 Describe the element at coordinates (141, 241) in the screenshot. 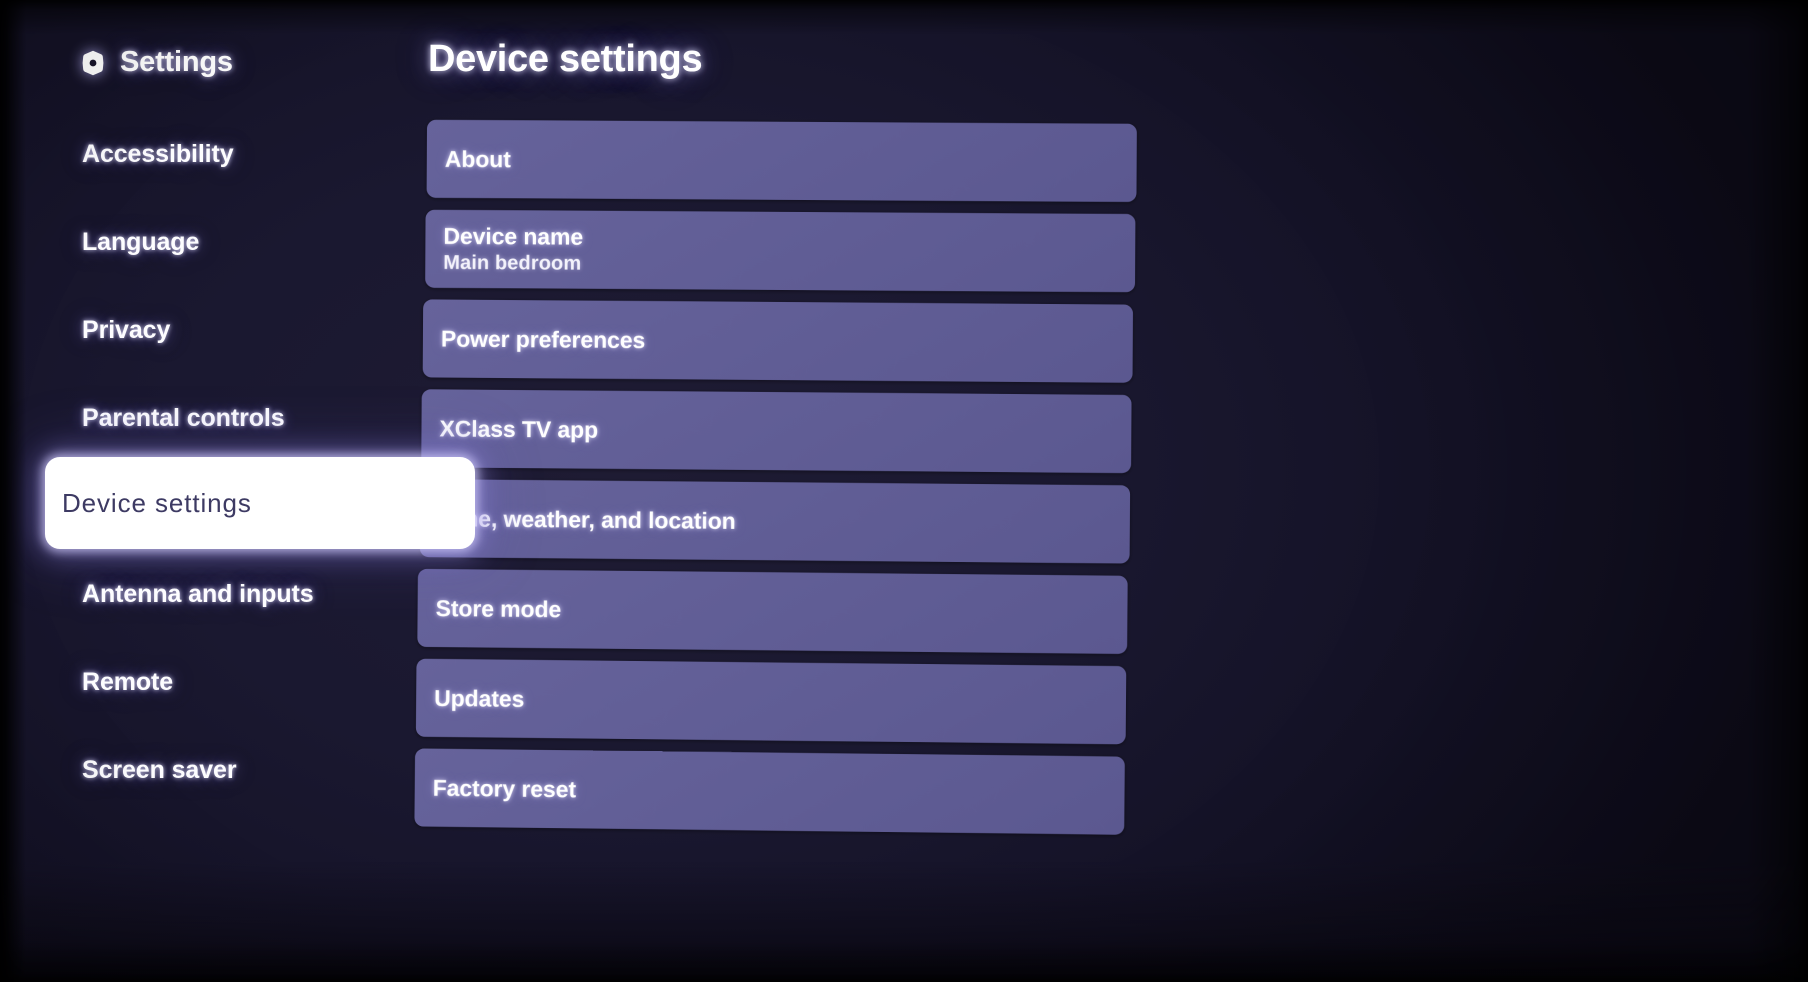

I see `sidebar-item-label: Language` at that location.